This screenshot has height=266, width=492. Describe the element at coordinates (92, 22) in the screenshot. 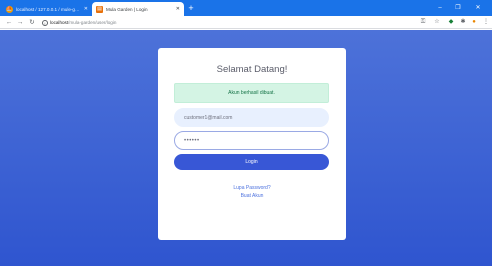

I see `url-path: /mula-garden/user/login` at that location.